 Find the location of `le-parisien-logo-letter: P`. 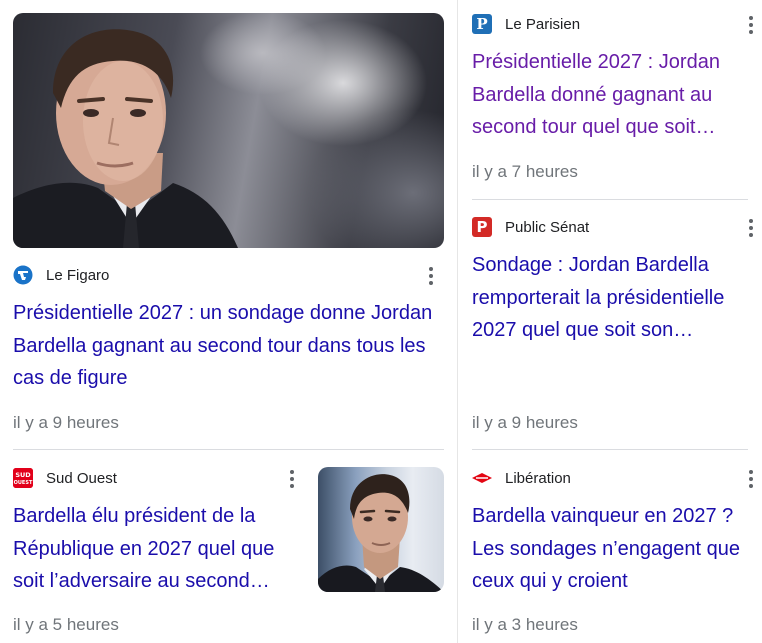

le-parisien-logo-letter: P is located at coordinates (482, 24).